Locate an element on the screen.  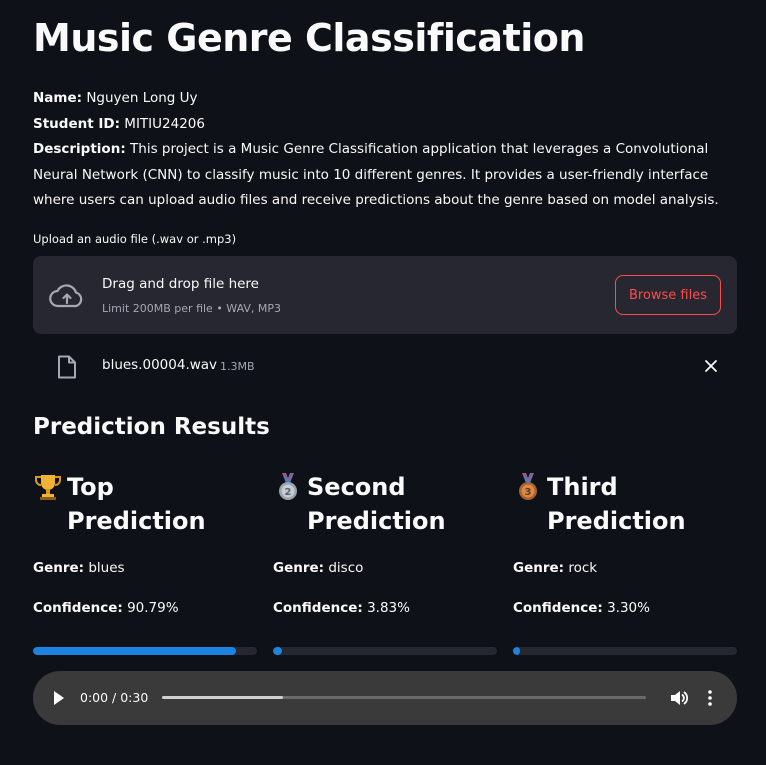
audio-seek-slider is located at coordinates (404, 697).